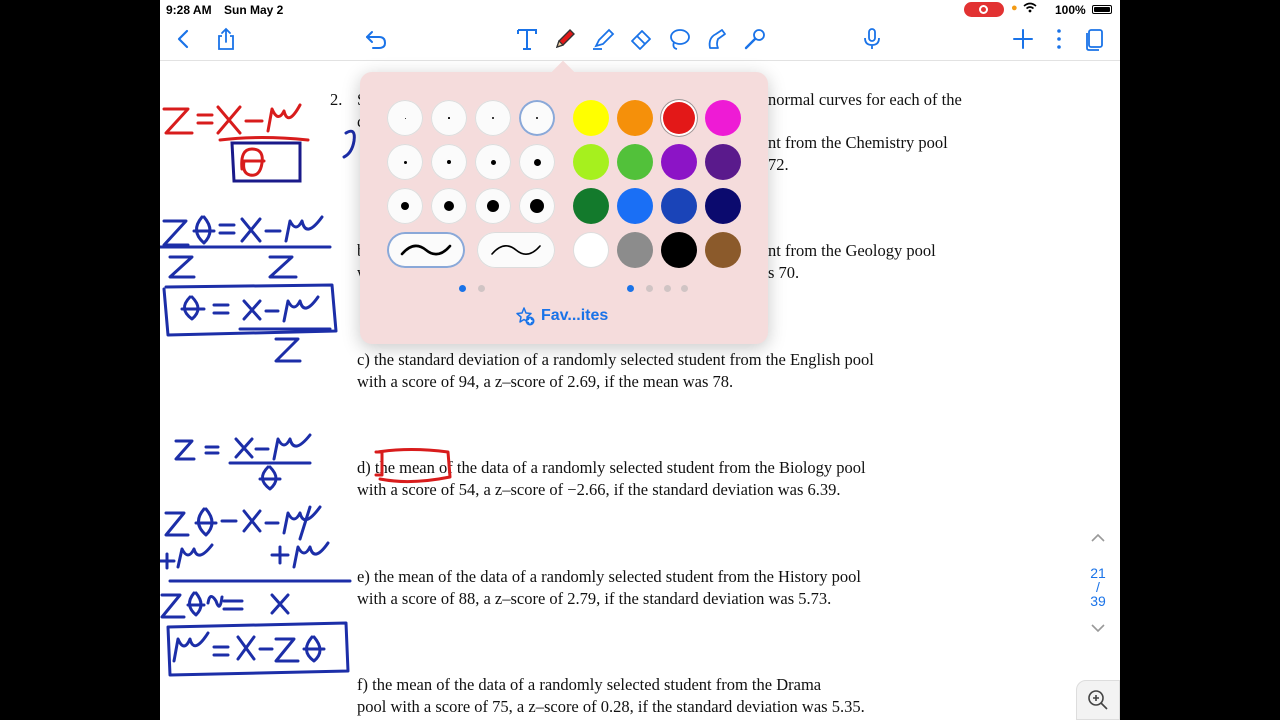  I want to click on battery-icon, so click(1102, 9).